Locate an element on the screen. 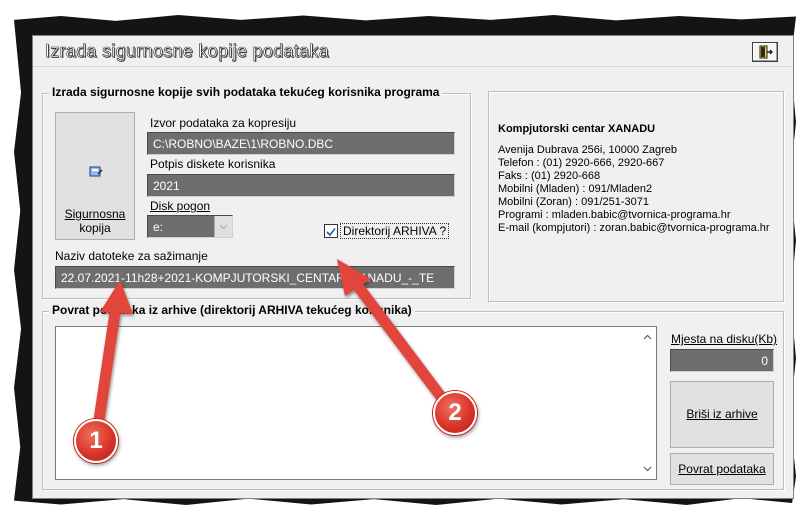 This screenshot has width=811, height=520. delete-from-archive-button: Briši iz arhive is located at coordinates (722, 414).